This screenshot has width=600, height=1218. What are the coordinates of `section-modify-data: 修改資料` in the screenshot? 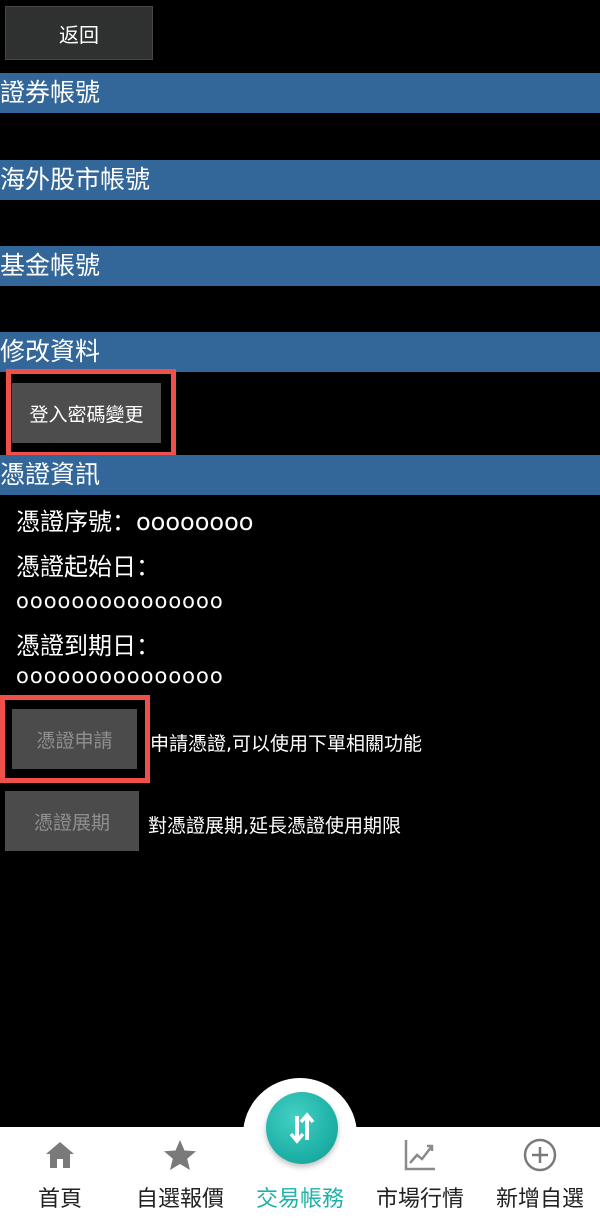 It's located at (300, 352).